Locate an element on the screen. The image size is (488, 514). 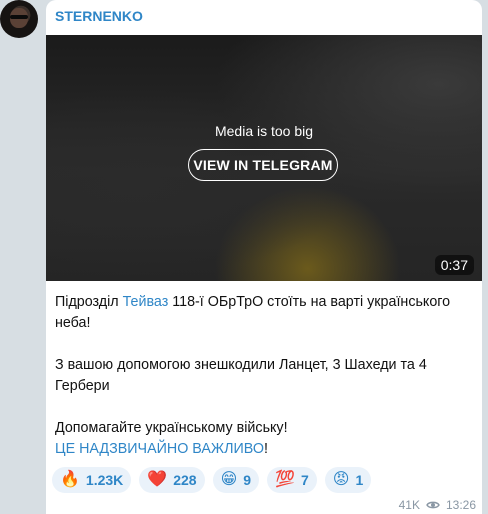
channel-avatar is located at coordinates (19, 19).